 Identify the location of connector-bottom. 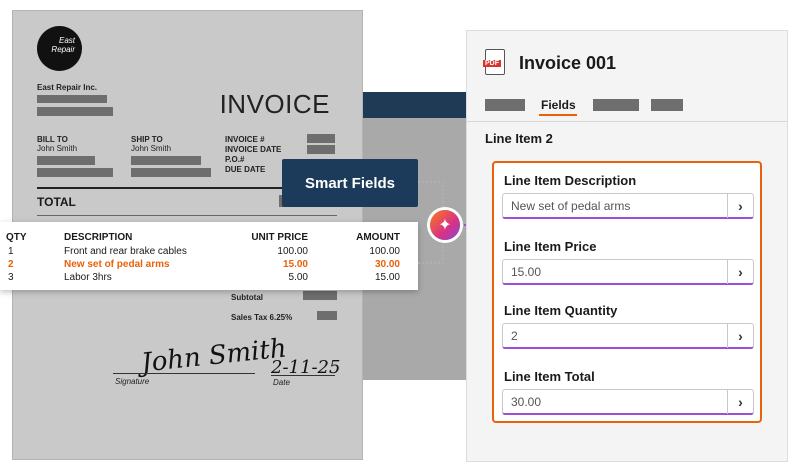
(431, 251).